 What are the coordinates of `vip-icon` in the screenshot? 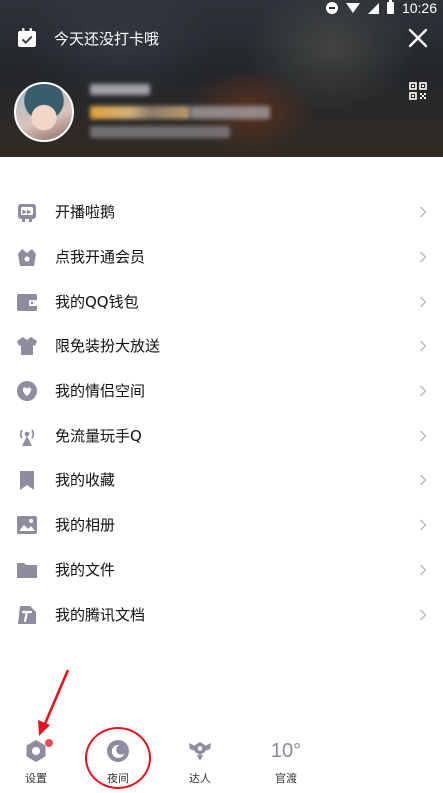 It's located at (27, 258).